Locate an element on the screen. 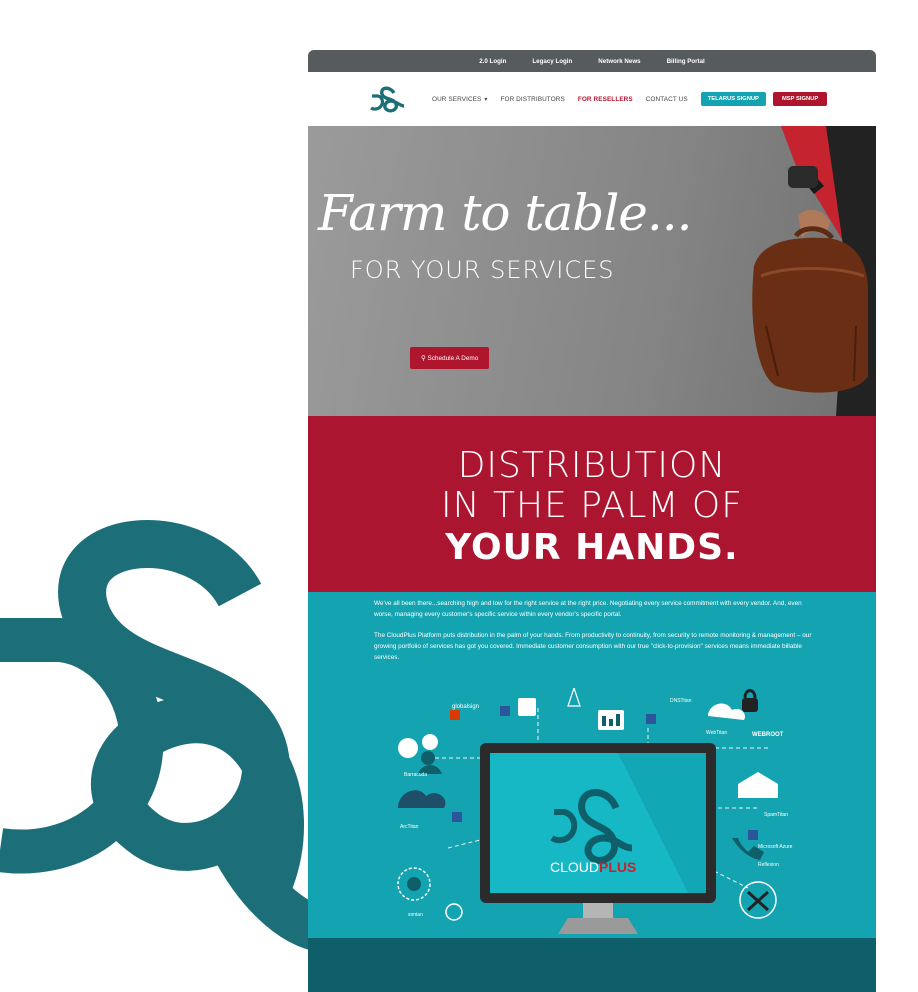 This screenshot has height=992, width=918. distribution-heading: DISTRIBUTION IN THE PALM OF YOUR HANDS. is located at coordinates (592, 504).